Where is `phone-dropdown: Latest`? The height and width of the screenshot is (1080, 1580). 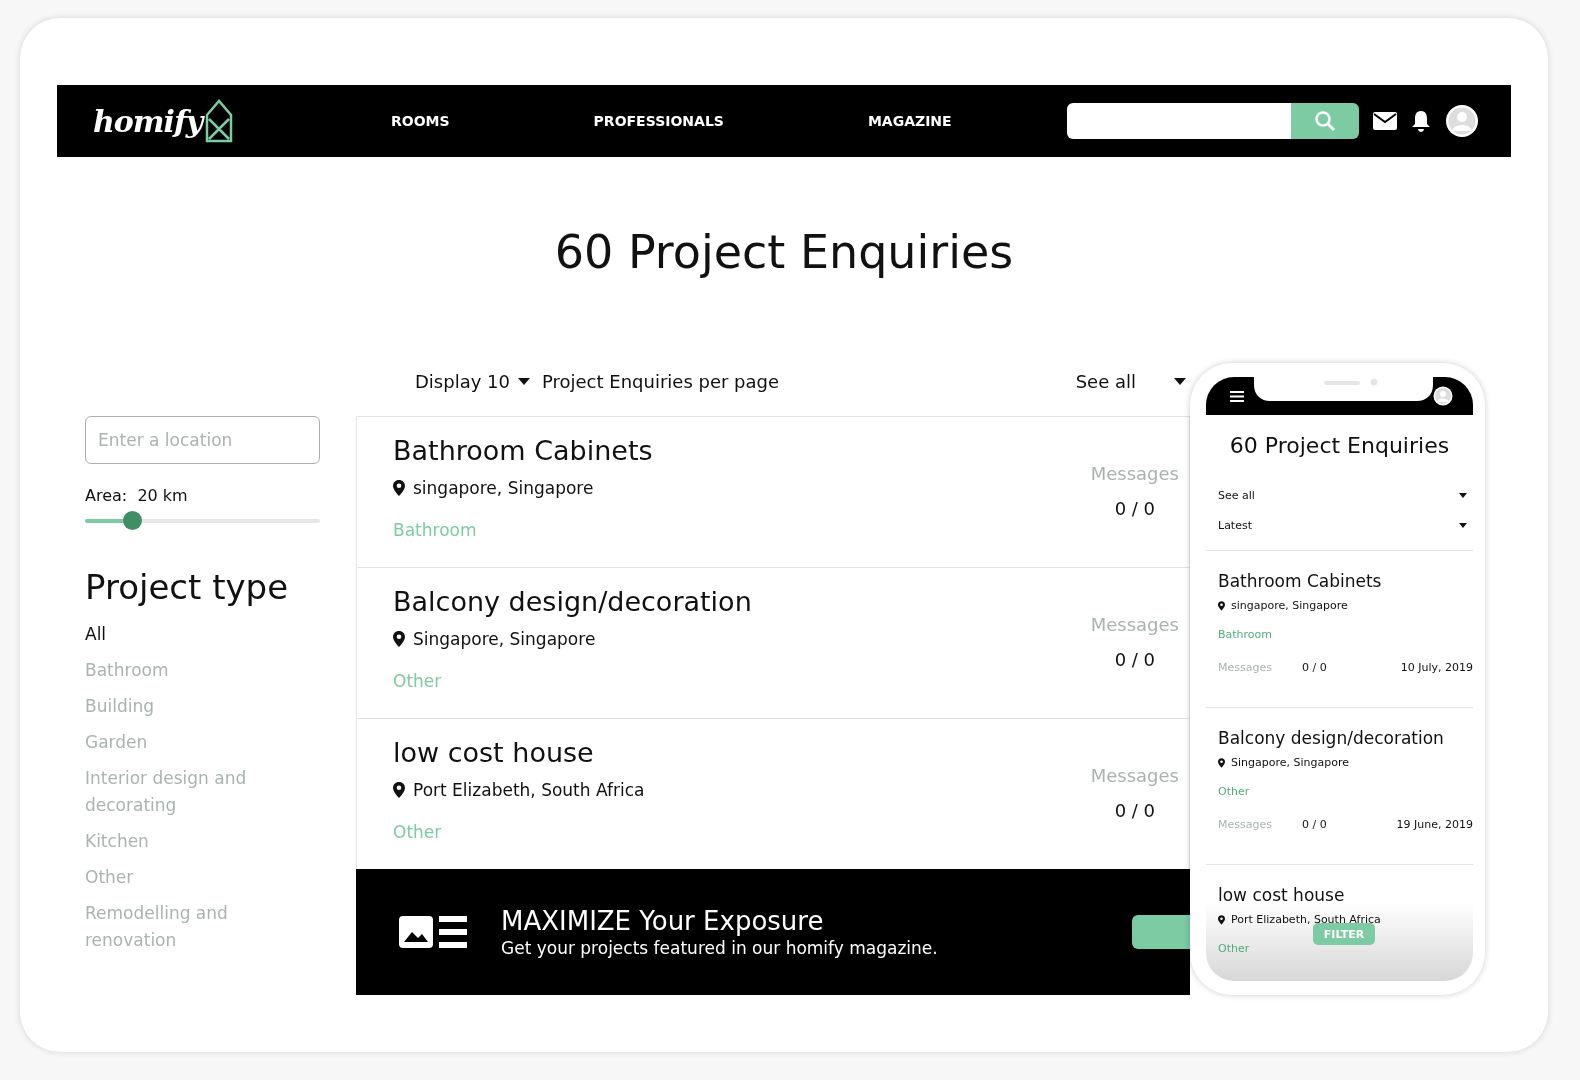
phone-dropdown: Latest is located at coordinates (1339, 525).